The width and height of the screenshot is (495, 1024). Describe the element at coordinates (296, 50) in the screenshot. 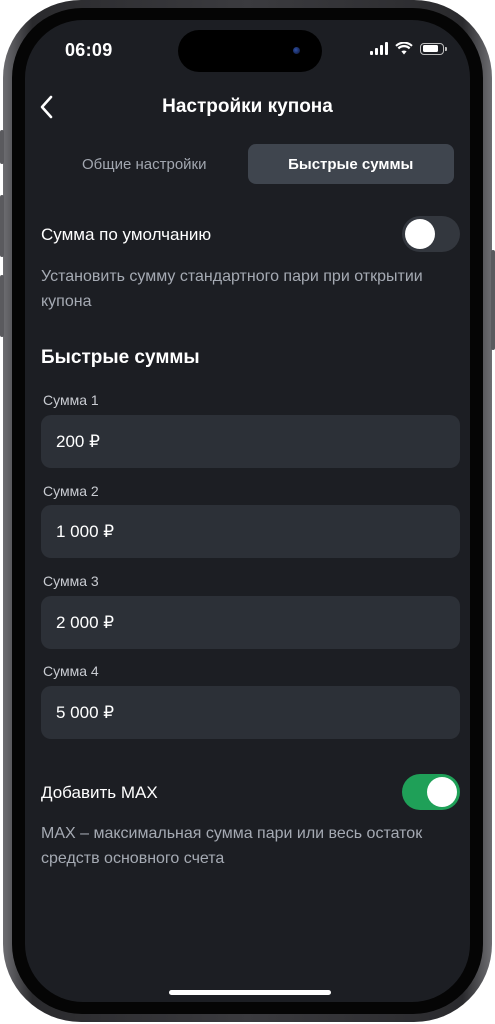

I see `camera-icon` at that location.